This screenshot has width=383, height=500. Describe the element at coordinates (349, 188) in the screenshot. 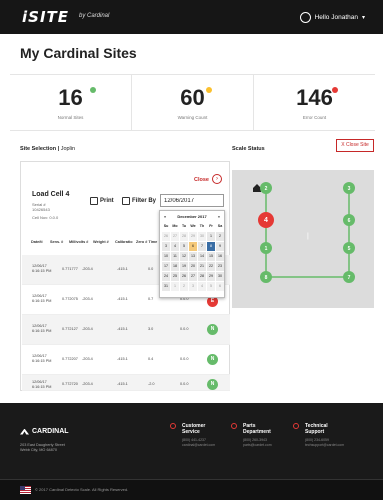

I see `scale-node: 3` at that location.